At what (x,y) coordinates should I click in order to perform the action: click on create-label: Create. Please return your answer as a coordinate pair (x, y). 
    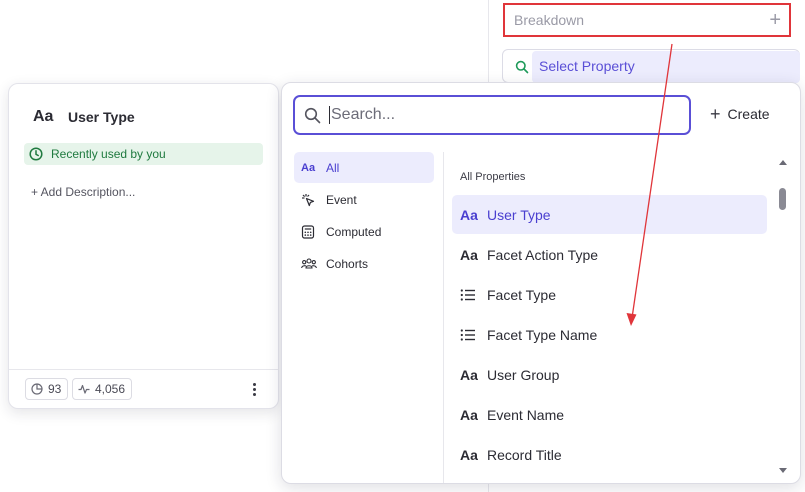
    Looking at the image, I should click on (748, 114).